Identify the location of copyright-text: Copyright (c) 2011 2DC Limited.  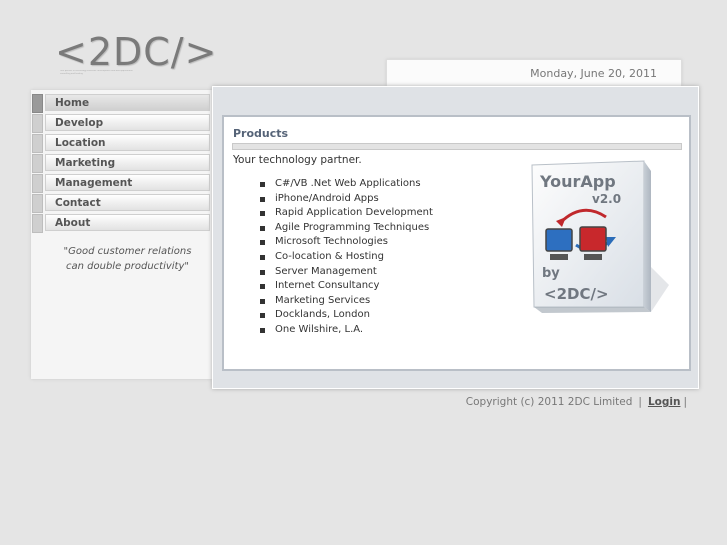
(549, 402).